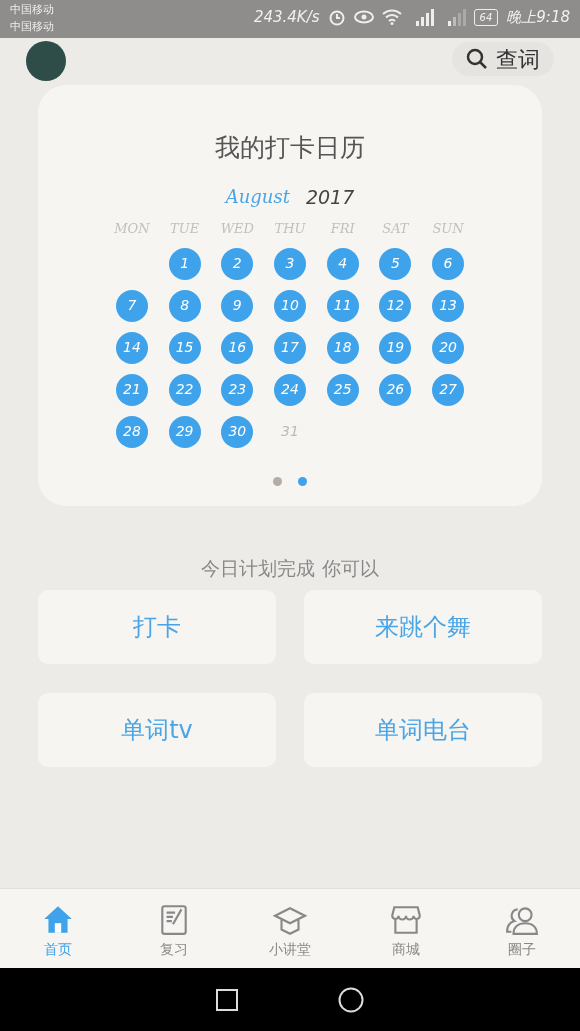 The image size is (580, 1031). Describe the element at coordinates (538, 17) in the screenshot. I see `clock-time: 晚上9:18` at that location.